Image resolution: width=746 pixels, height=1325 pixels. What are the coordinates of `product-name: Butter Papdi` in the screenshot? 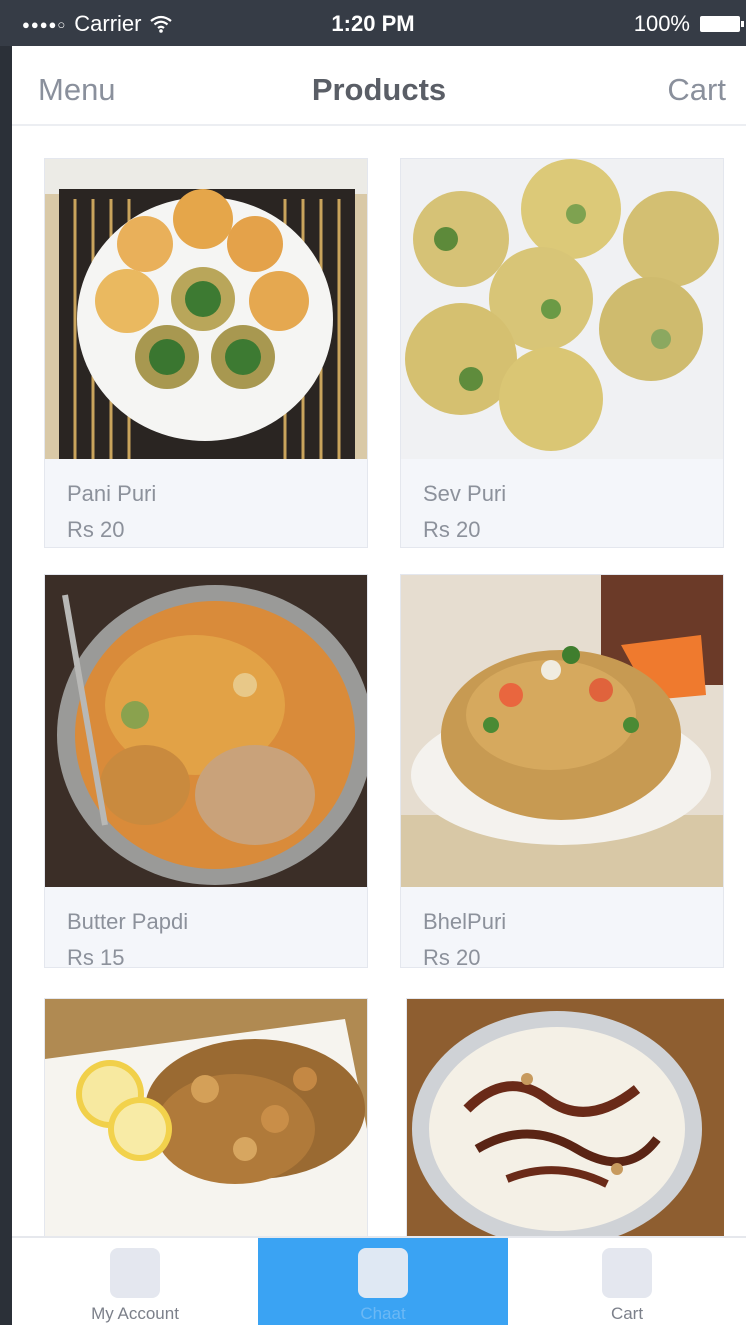 It's located at (128, 921).